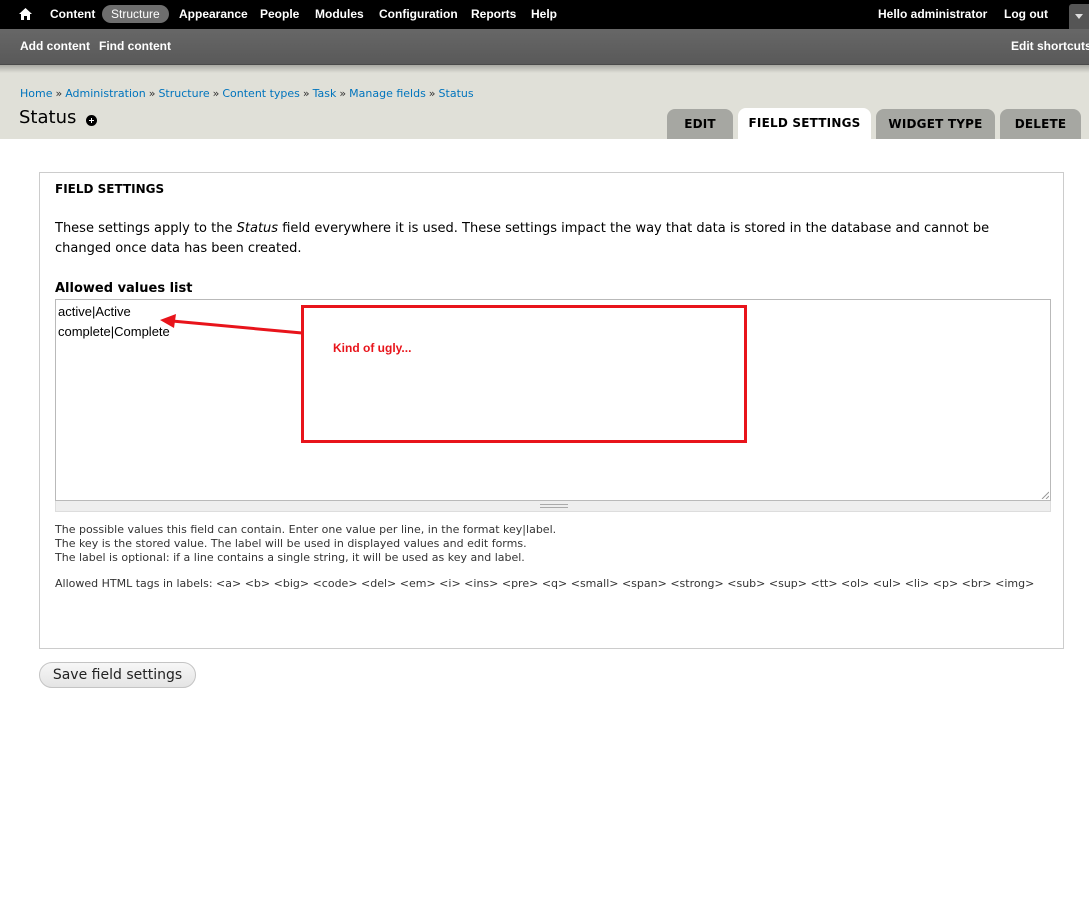 This screenshot has width=1089, height=900. I want to click on allowed-values-label: Allowed values list, so click(124, 288).